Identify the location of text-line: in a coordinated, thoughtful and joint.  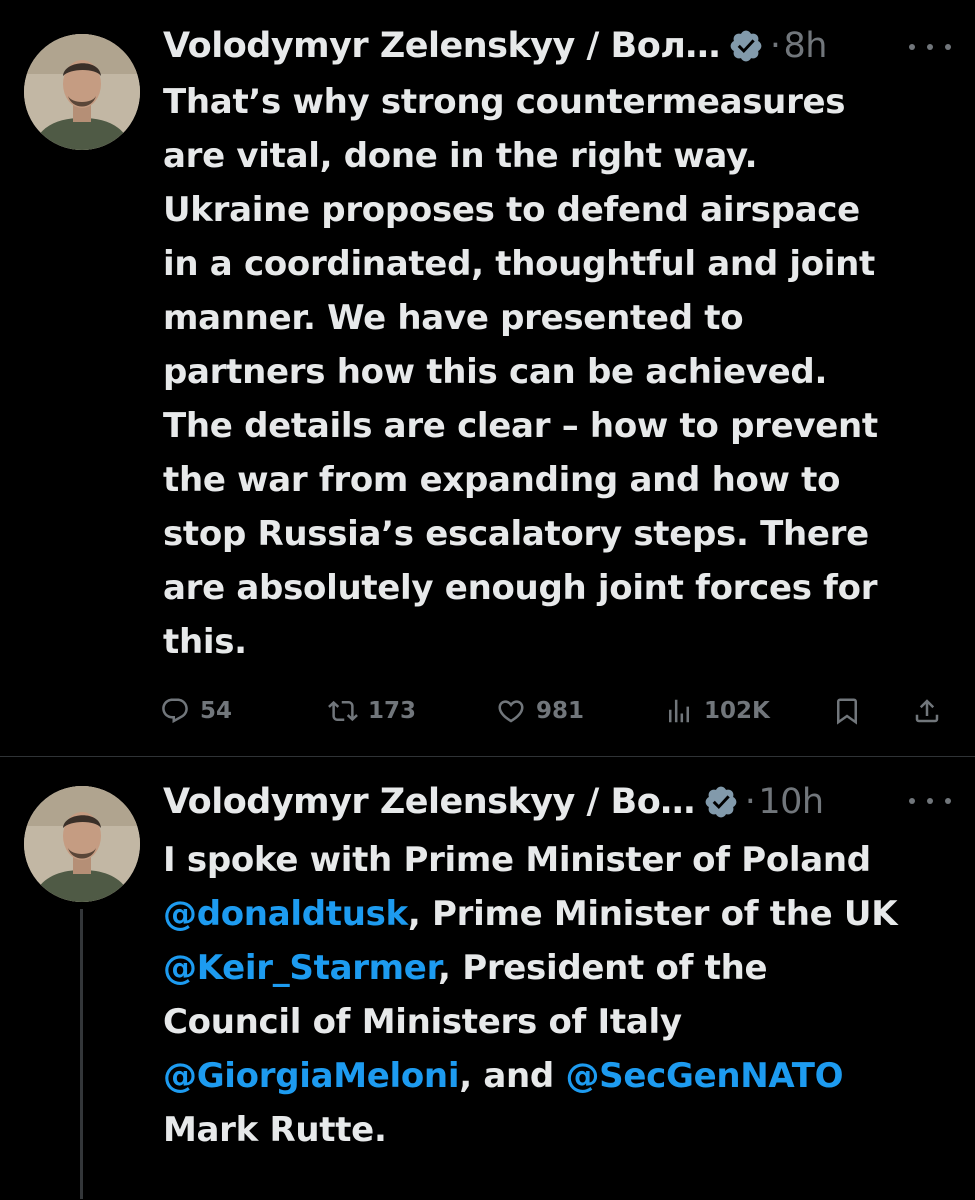
(519, 264).